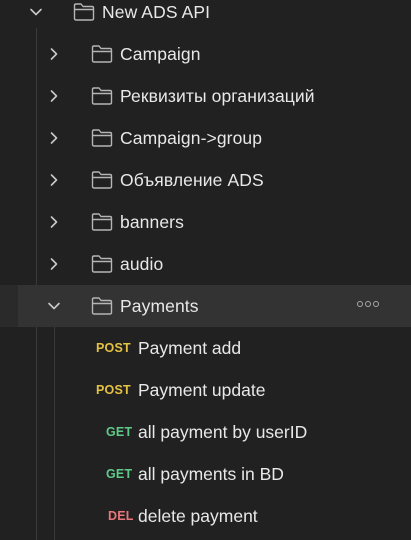  Describe the element at coordinates (205, 264) in the screenshot. I see `folder-audio: audio` at that location.